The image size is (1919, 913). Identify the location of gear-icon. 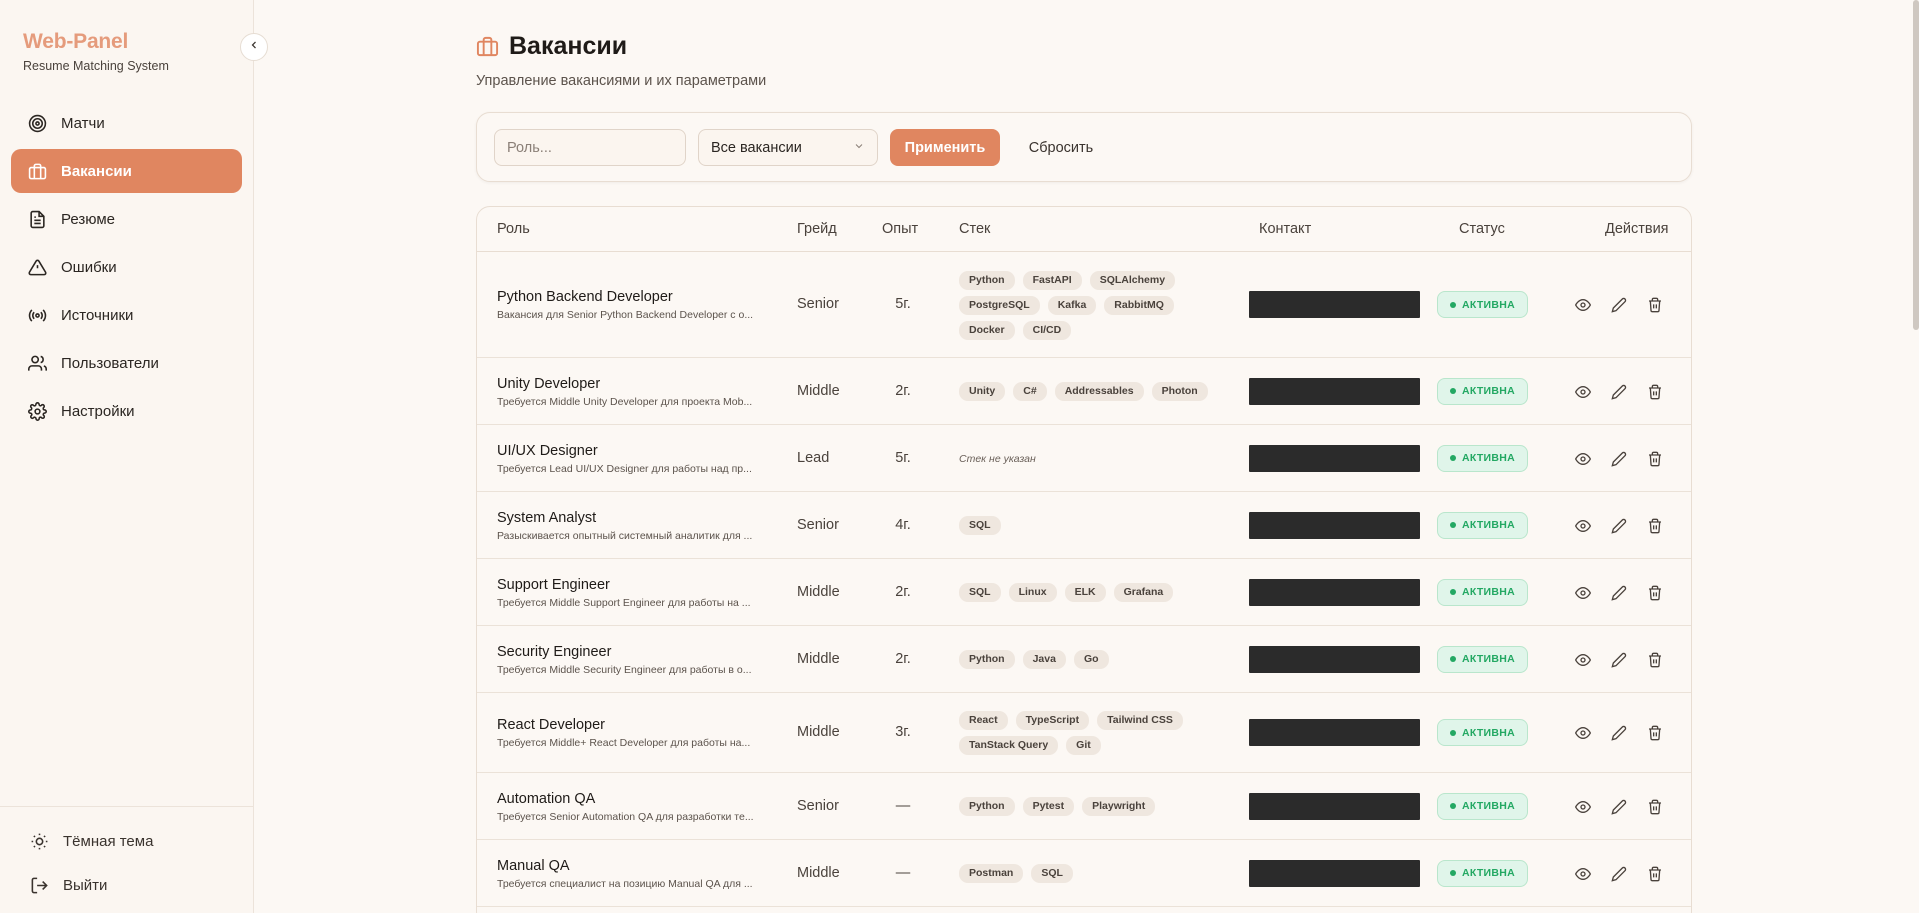
(37, 411).